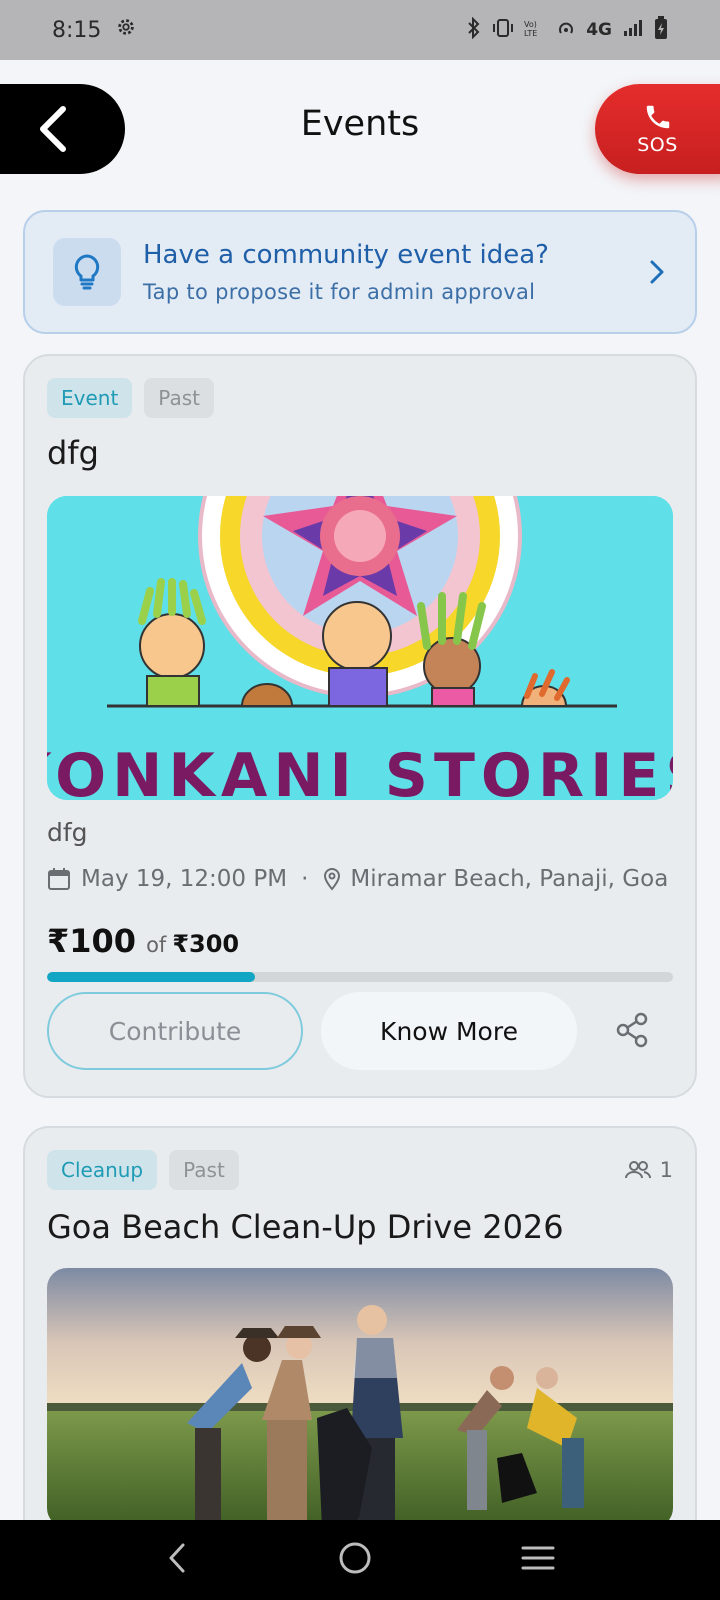 The image size is (720, 1600). I want to click on nav-back-icon, so click(177, 1560).